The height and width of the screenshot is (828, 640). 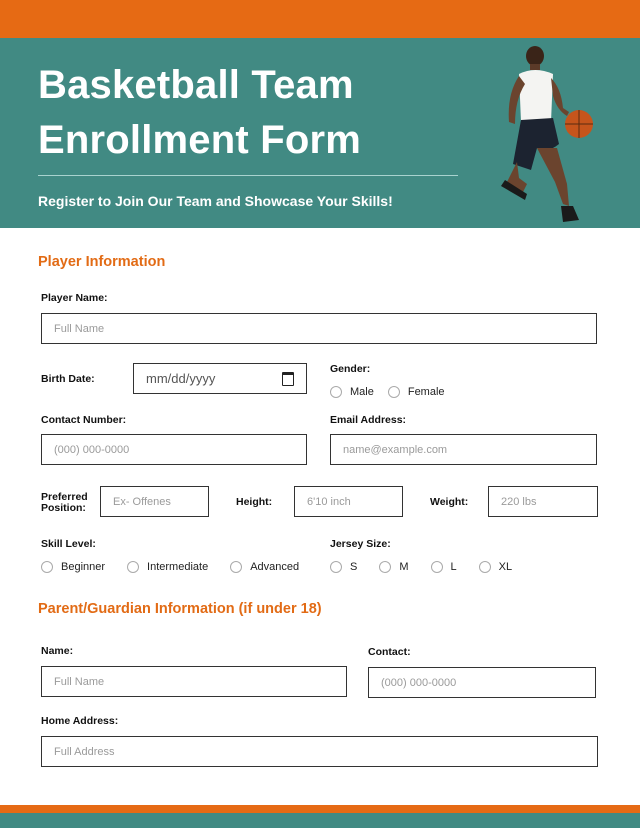 I want to click on header-divider, so click(x=248, y=175).